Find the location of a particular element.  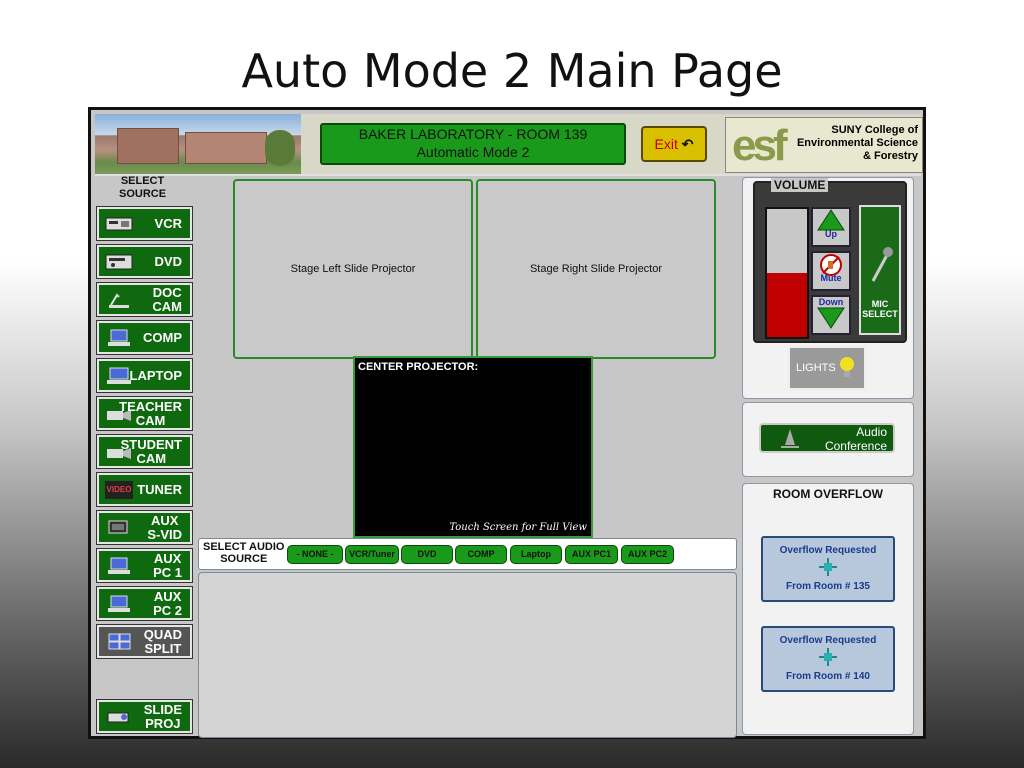

teacher-cam-label-2: CAM is located at coordinates (150, 420).